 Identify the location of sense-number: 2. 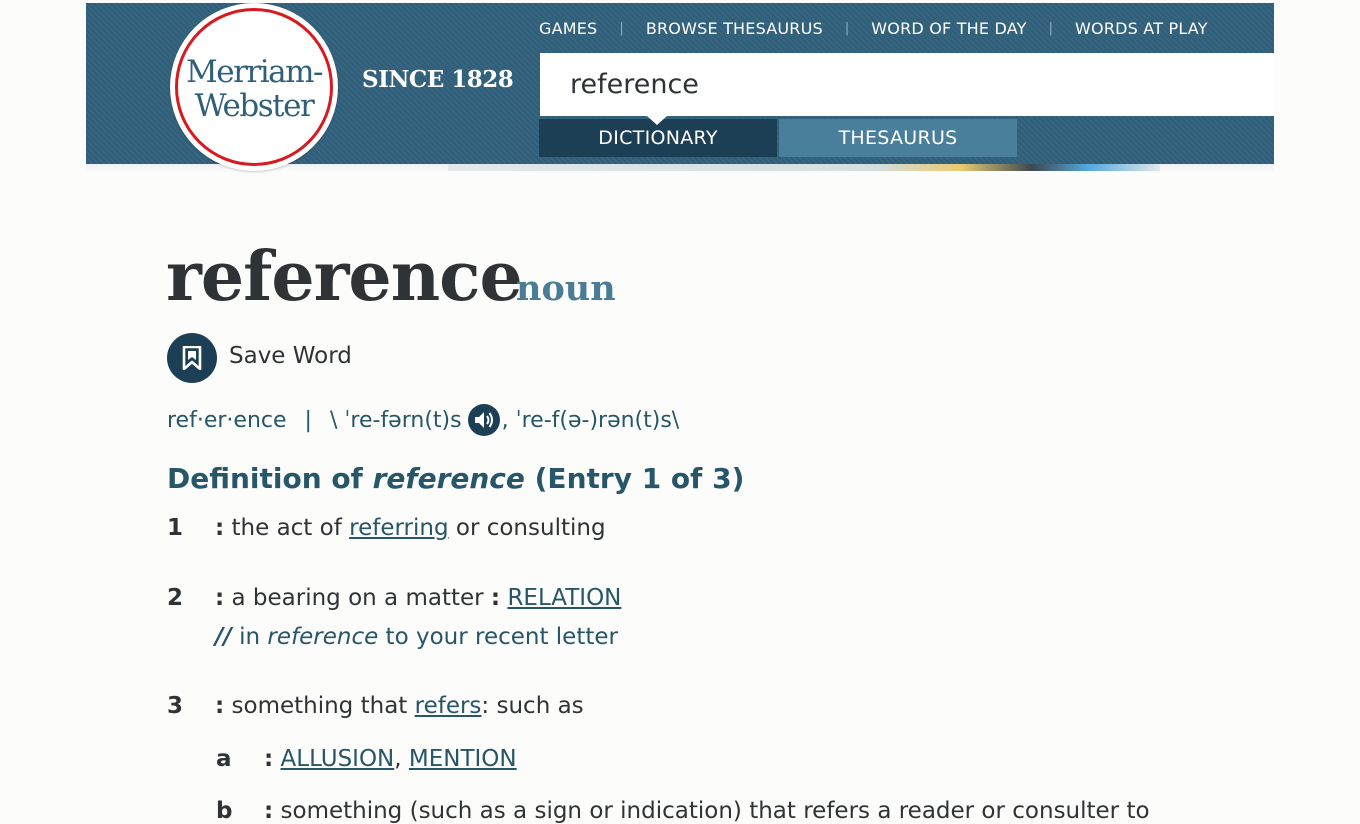
(175, 598).